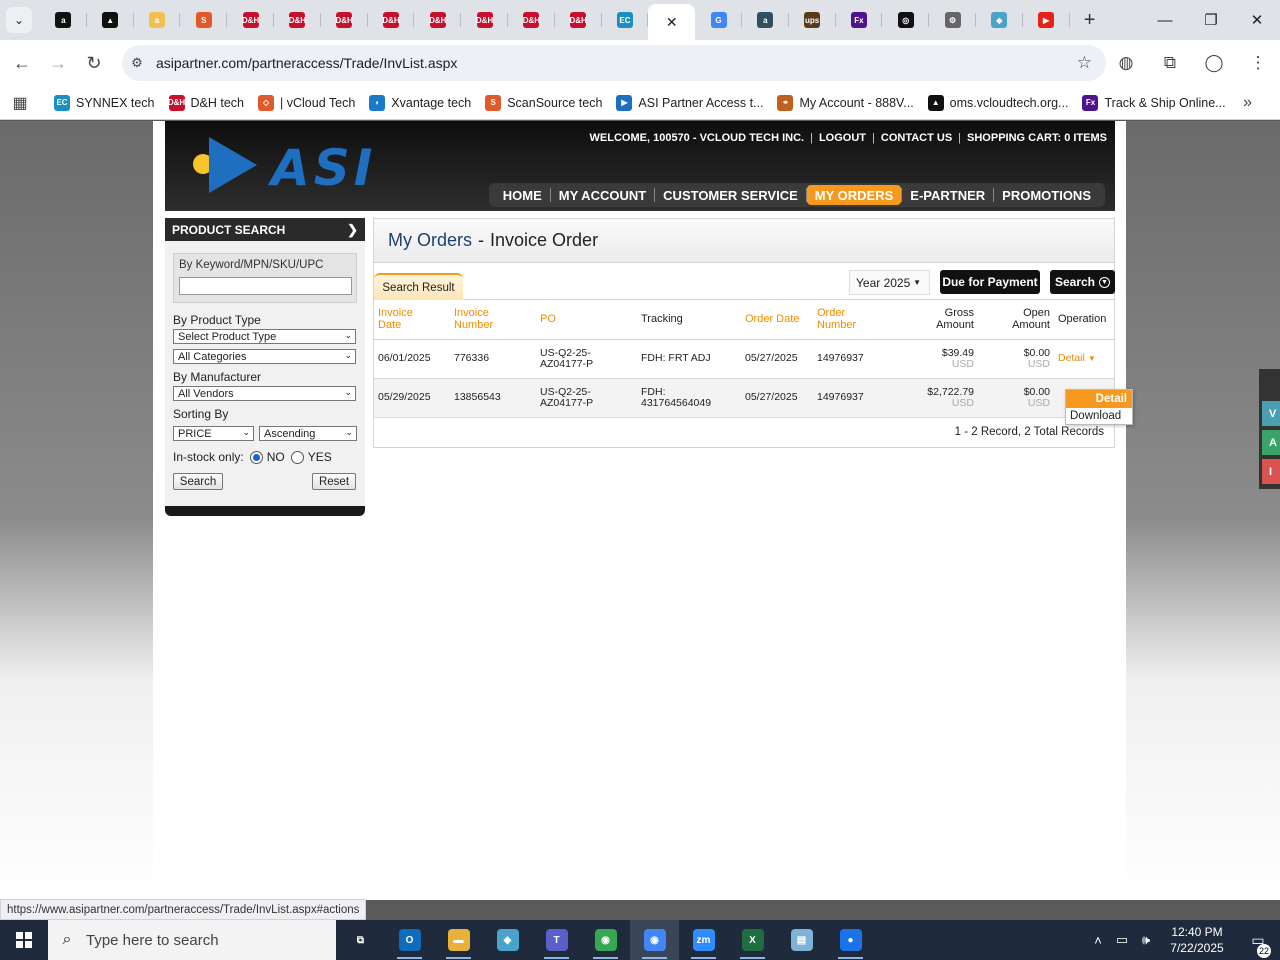  What do you see at coordinates (1099, 416) in the screenshot?
I see `dropdown-download-item: Download` at bounding box center [1099, 416].